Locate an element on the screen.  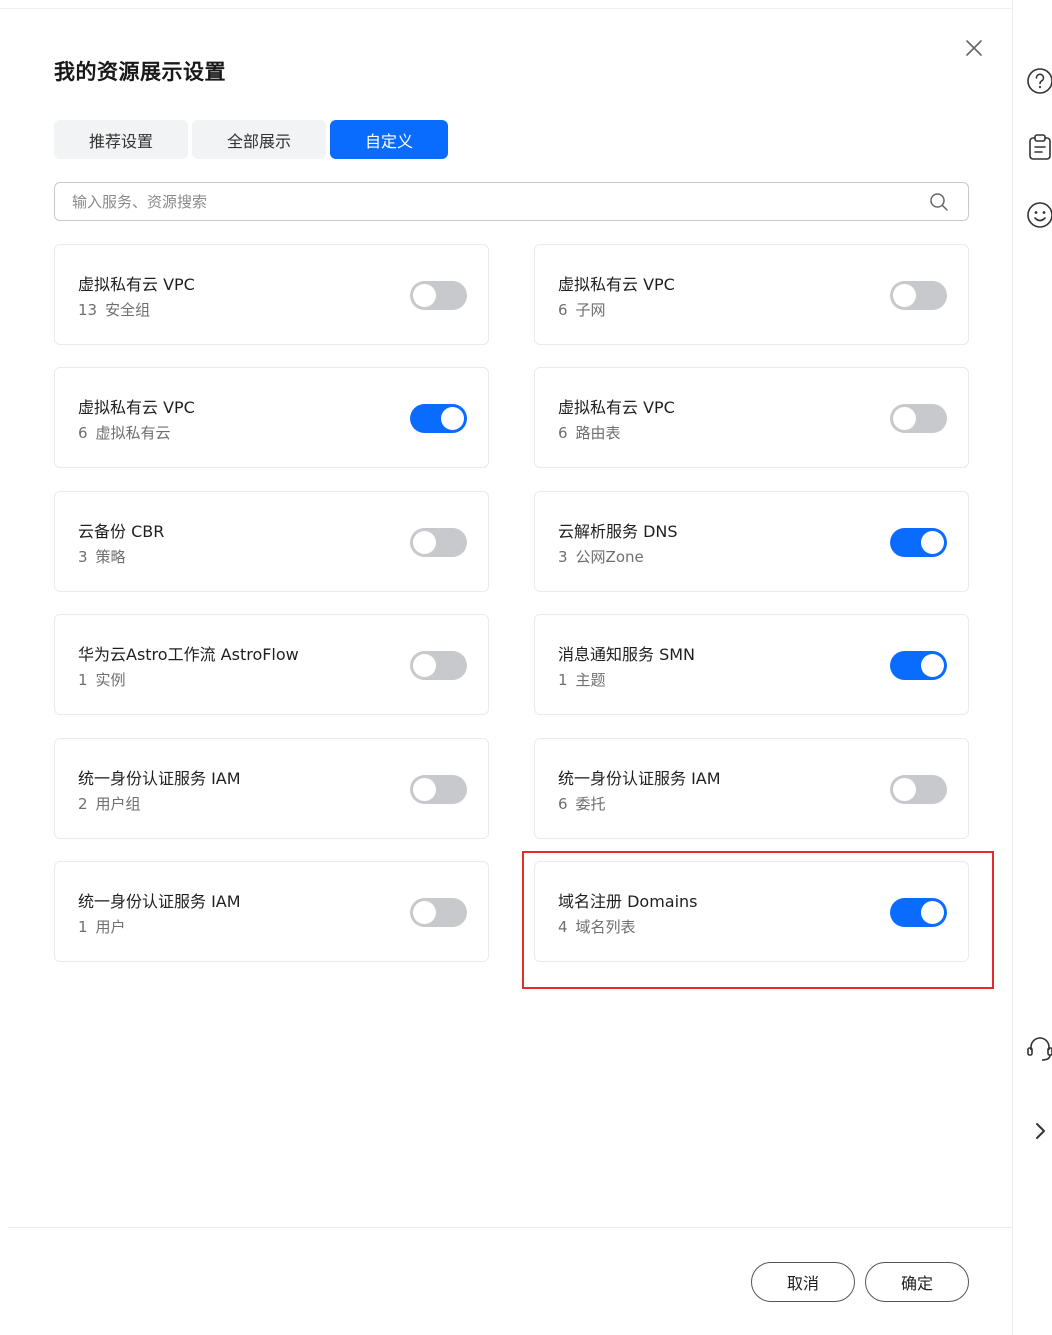
card-resource-type: 主题 is located at coordinates (590, 680).